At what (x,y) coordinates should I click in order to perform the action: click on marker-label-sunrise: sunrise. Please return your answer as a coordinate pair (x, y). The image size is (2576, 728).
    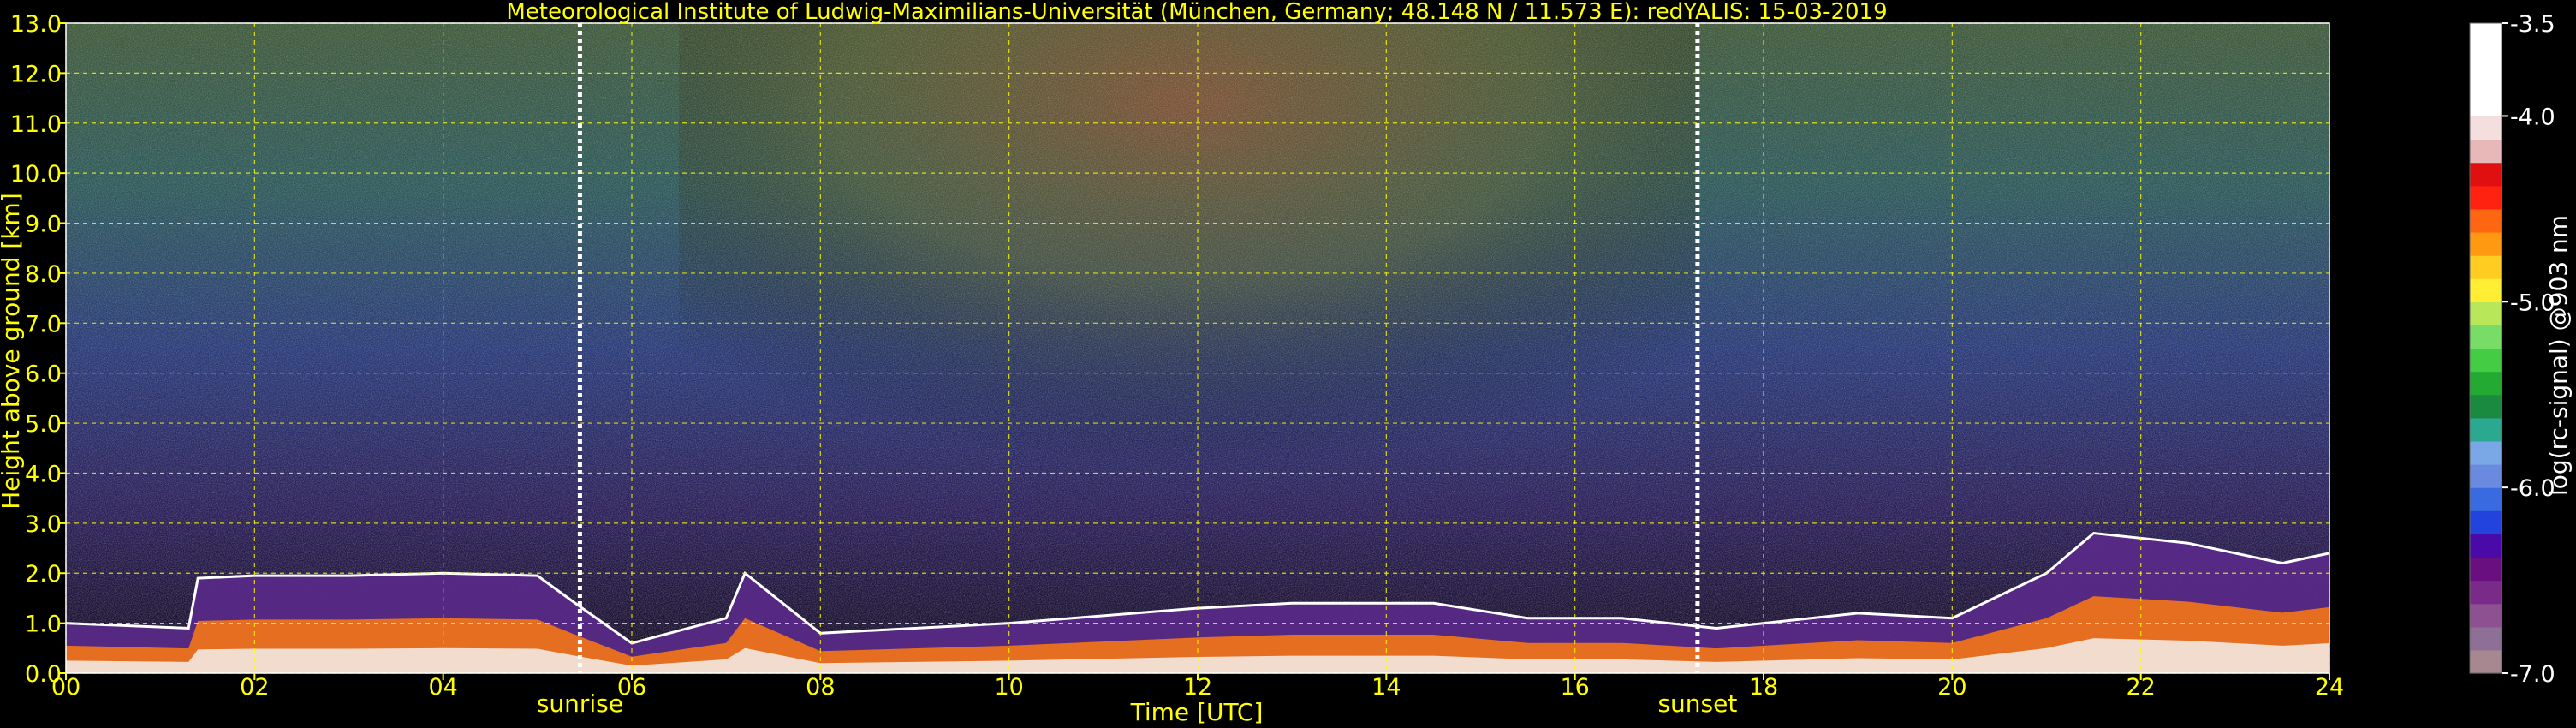
    Looking at the image, I should click on (580, 703).